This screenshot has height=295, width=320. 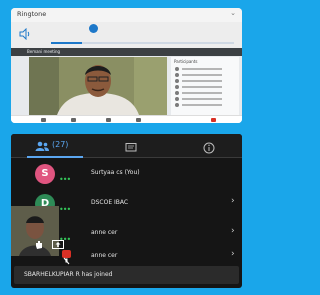 What do you see at coordinates (138, 120) in the screenshot?
I see `more-icon` at bounding box center [138, 120].